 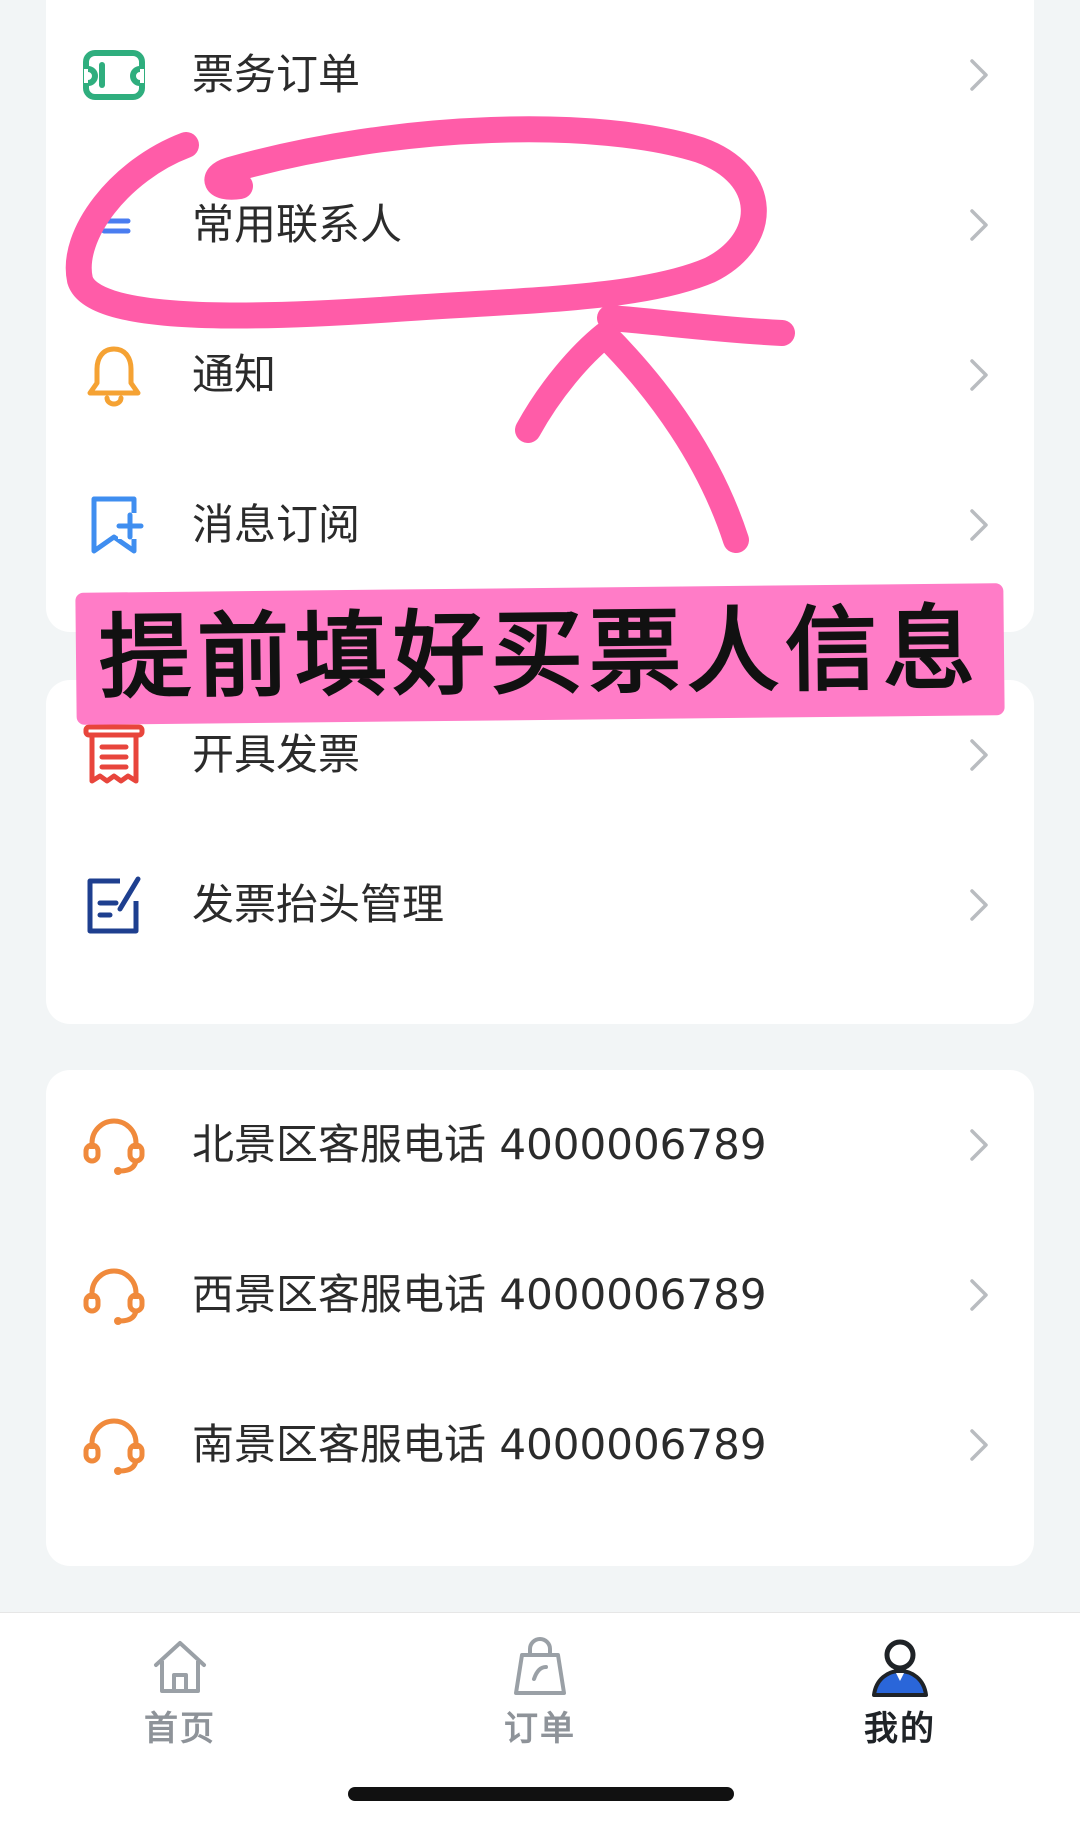 What do you see at coordinates (540, 1700) in the screenshot?
I see `tab-orders: 订单` at bounding box center [540, 1700].